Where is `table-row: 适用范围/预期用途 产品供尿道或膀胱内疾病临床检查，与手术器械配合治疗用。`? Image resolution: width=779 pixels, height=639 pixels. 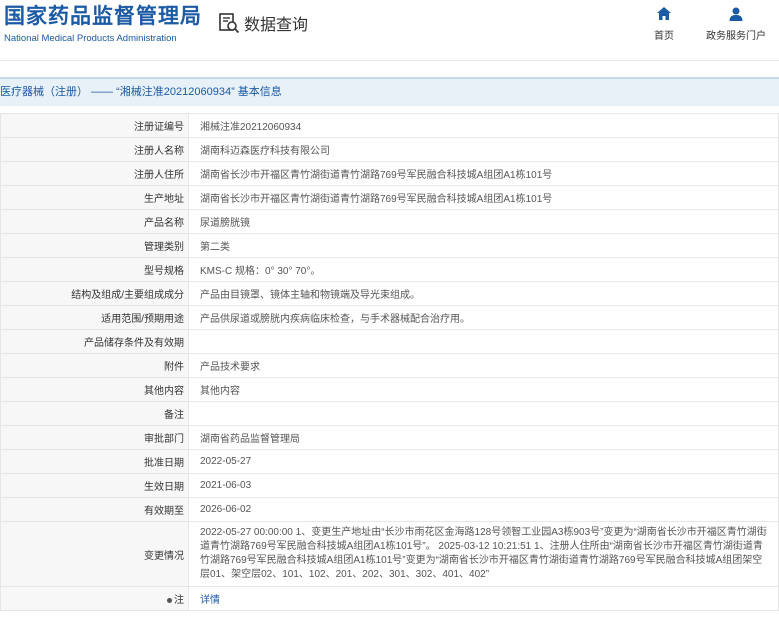
table-row: 适用范围/预期用途 产品供尿道或膀胱内疾病临床检查，与手术器械配合治疗用。 is located at coordinates (389, 317).